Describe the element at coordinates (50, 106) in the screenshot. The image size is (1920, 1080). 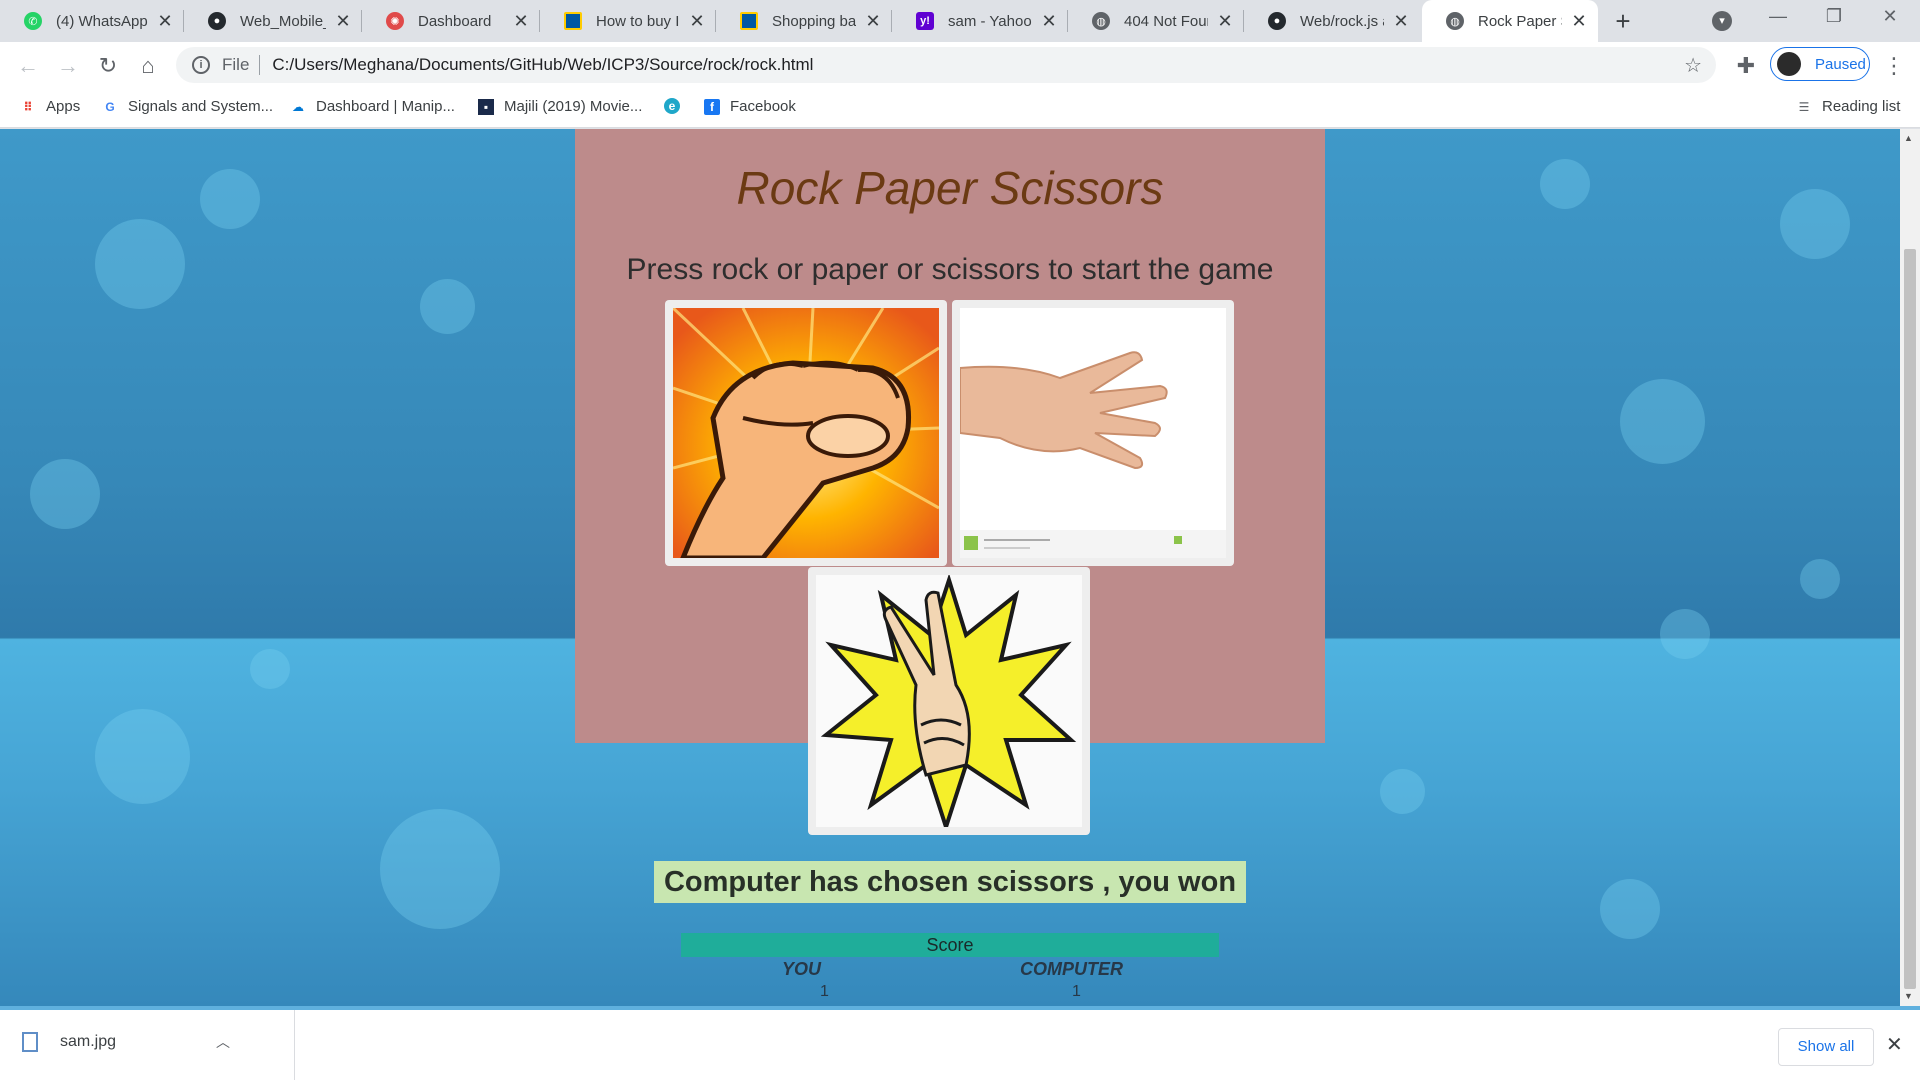
I see `bookmark-apps: ⠿ Apps` at that location.